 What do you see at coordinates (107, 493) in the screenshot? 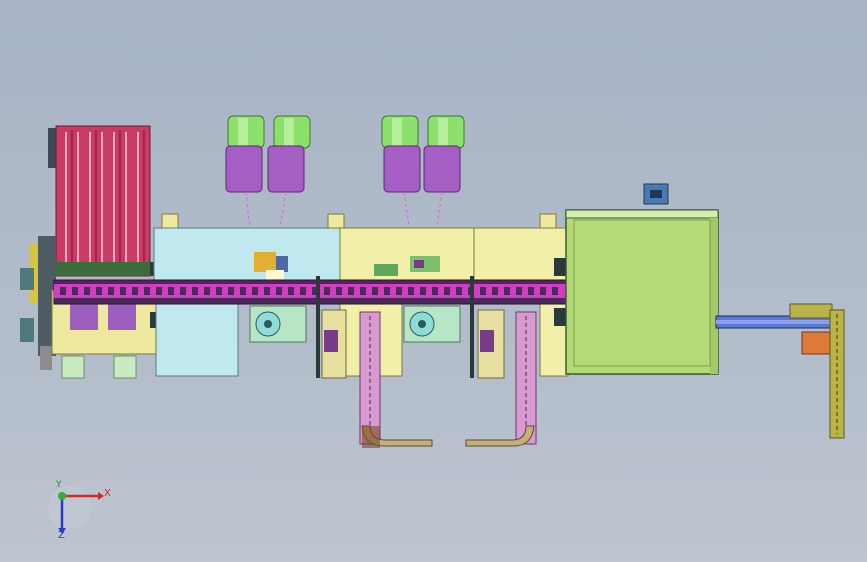
I see `x-axis-label: X` at bounding box center [107, 493].